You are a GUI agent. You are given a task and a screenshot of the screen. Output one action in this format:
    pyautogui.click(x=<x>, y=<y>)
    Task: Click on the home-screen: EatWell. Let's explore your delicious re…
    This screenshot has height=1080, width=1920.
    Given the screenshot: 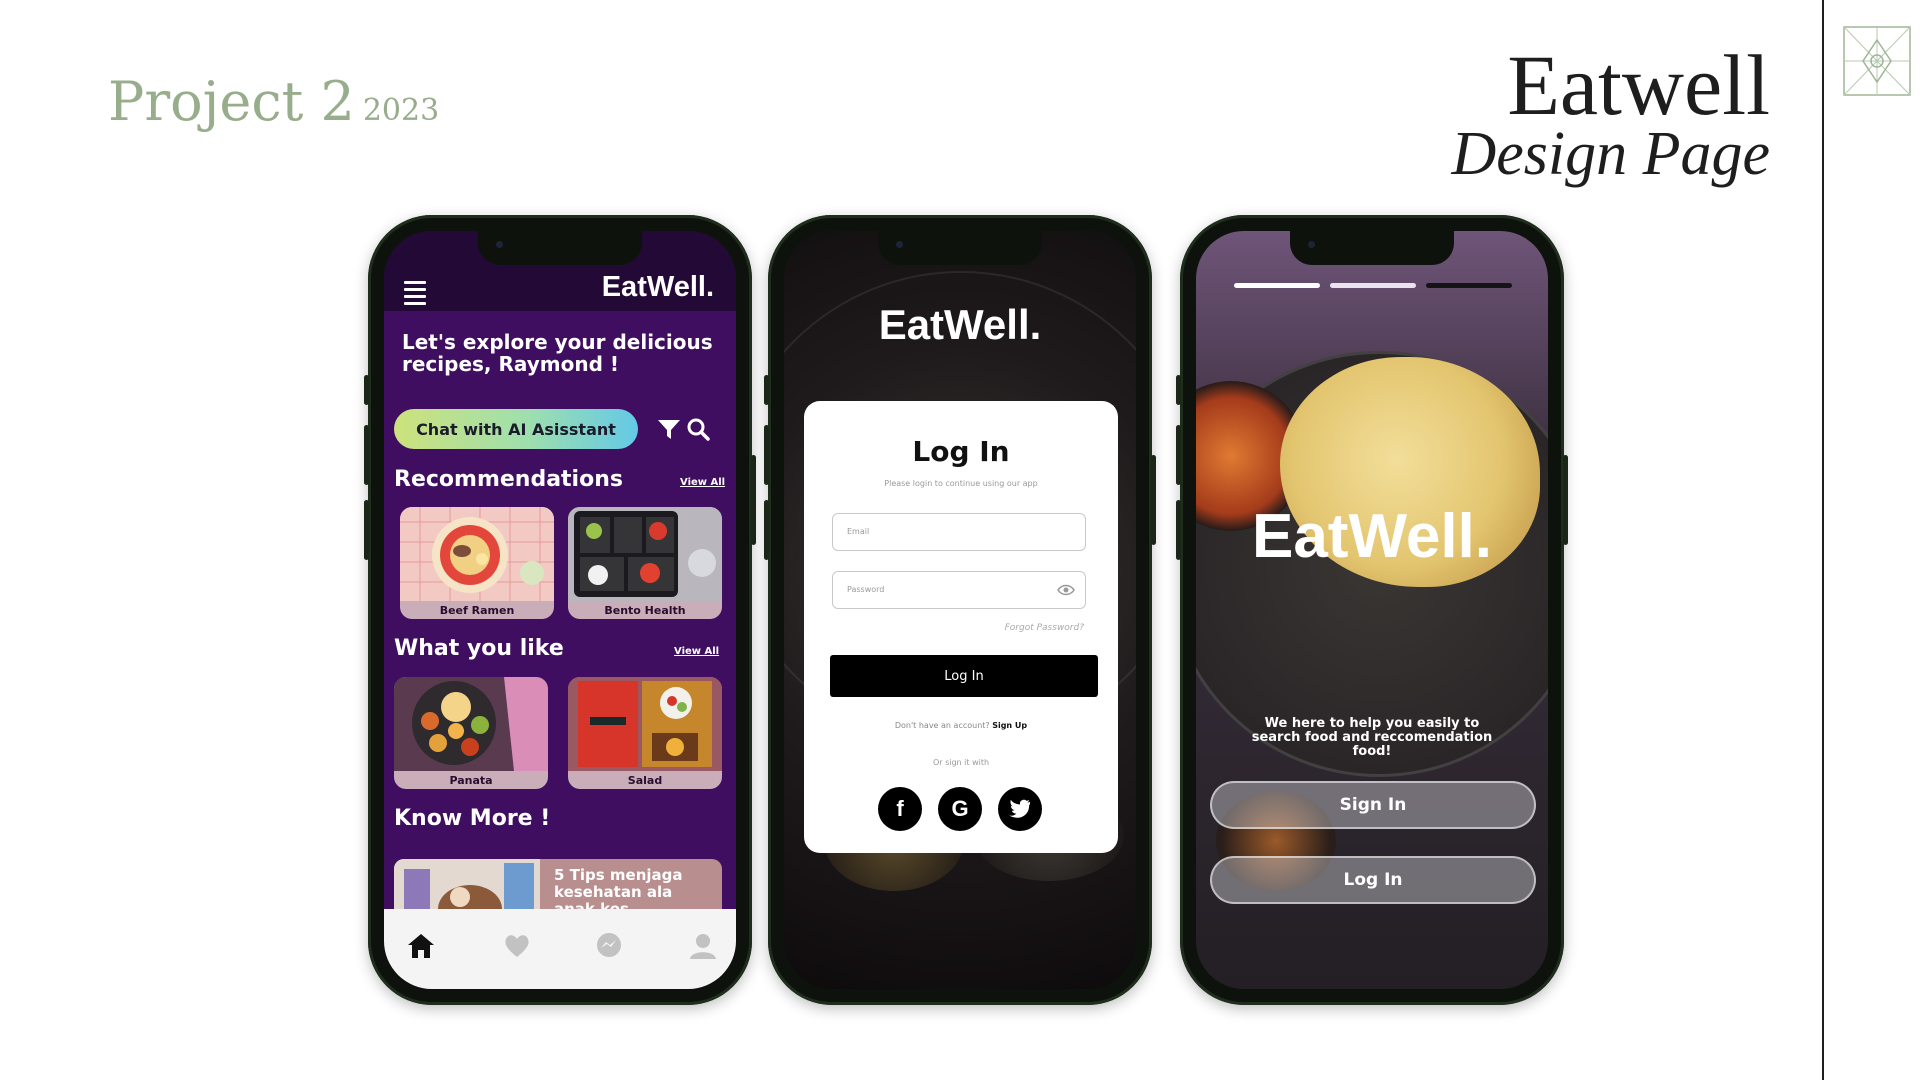 What is the action you would take?
    pyautogui.click(x=560, y=610)
    